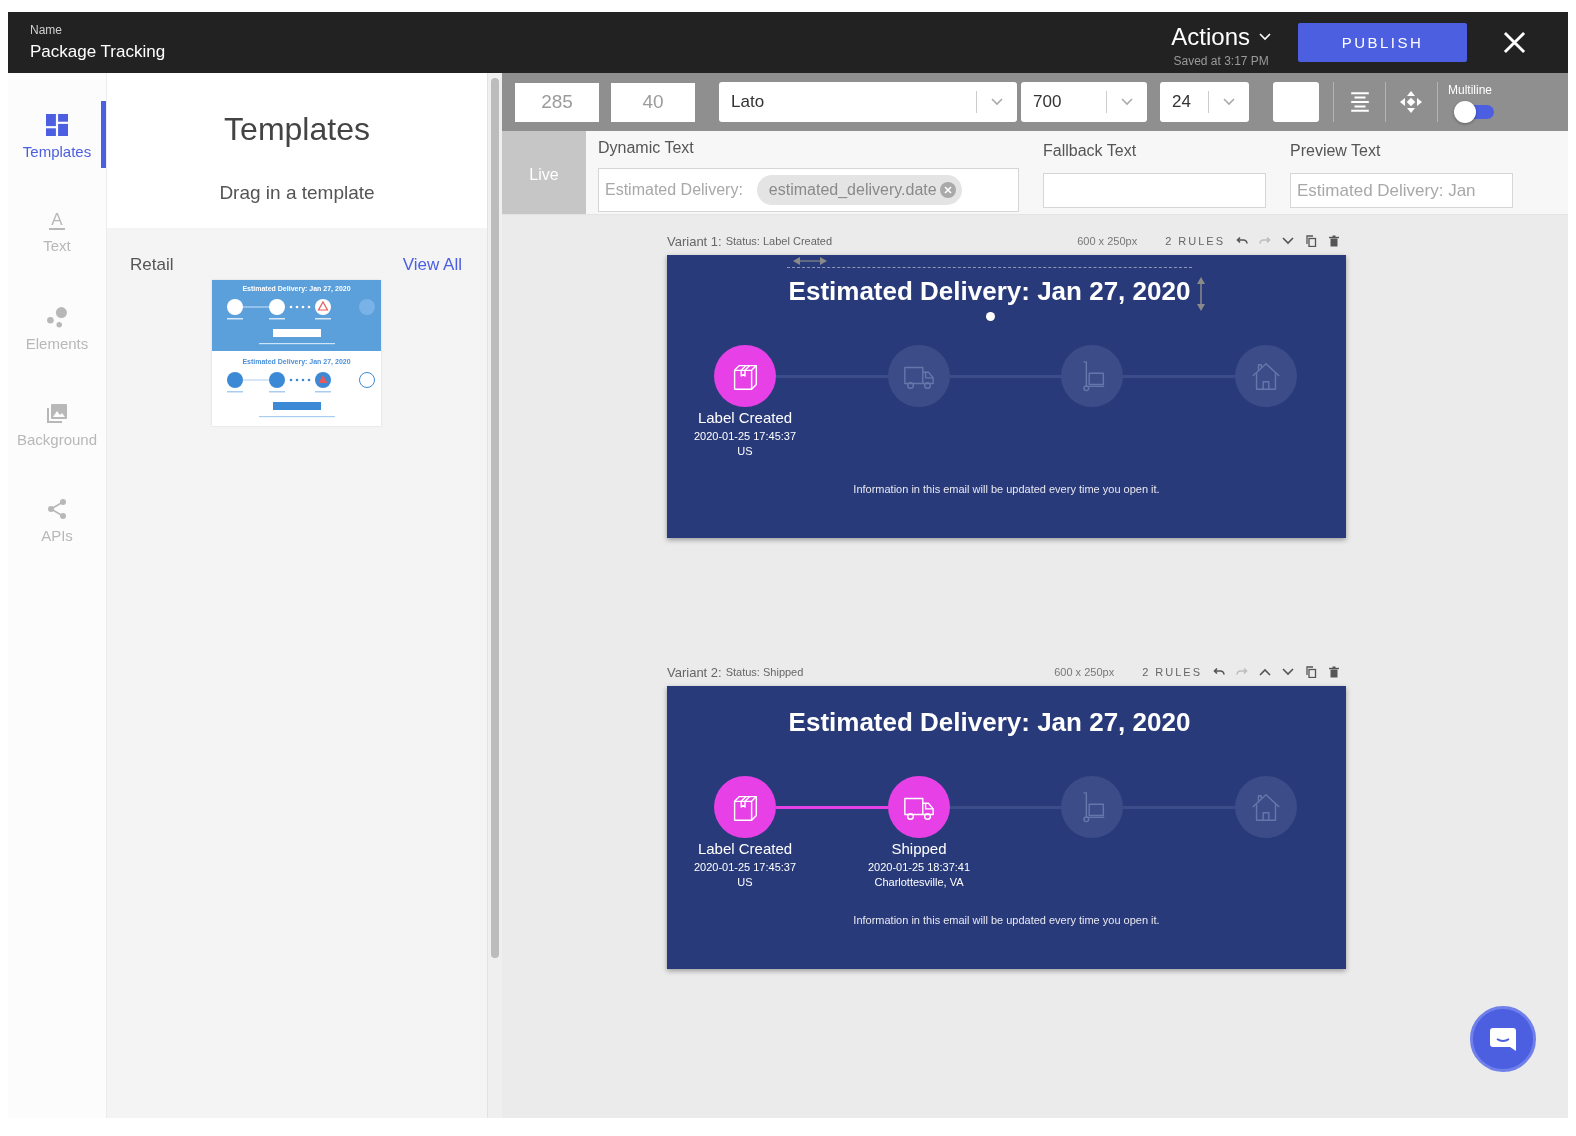 This screenshot has width=1576, height=1136. What do you see at coordinates (779, 241) in the screenshot?
I see `variant-status: Status: Label Created` at bounding box center [779, 241].